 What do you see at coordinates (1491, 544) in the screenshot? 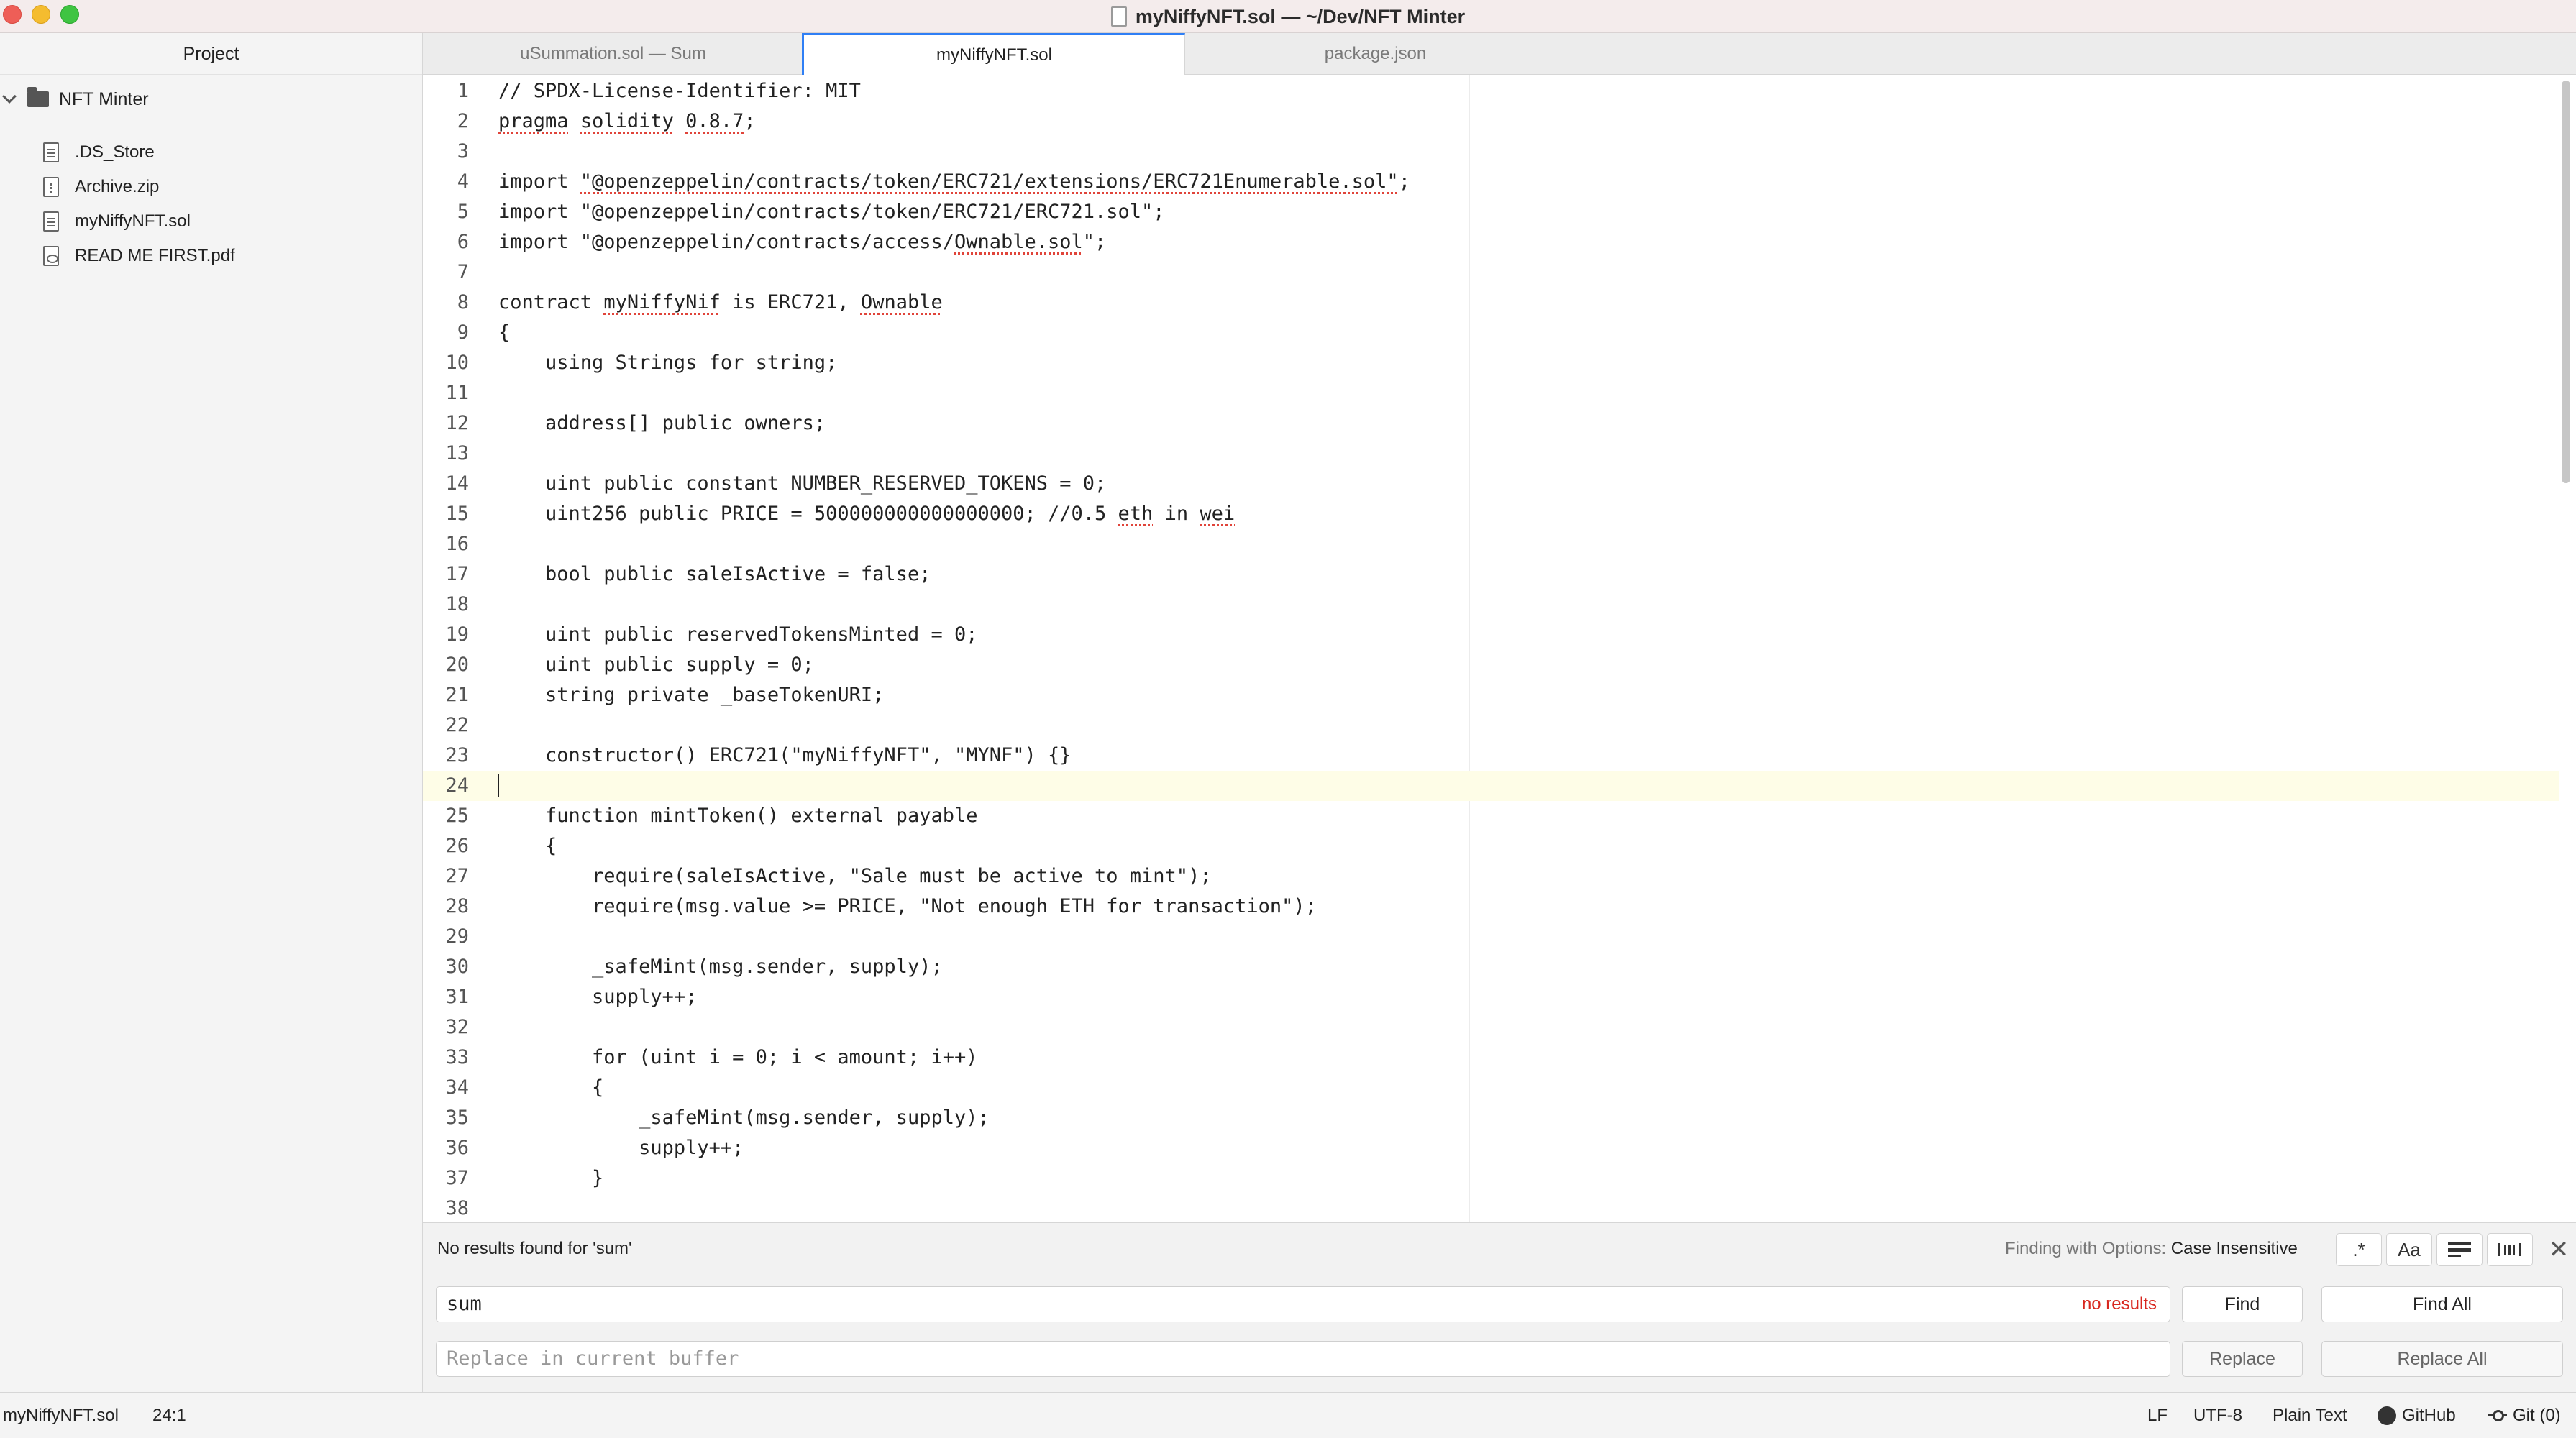
I see `code-line: 16` at bounding box center [1491, 544].